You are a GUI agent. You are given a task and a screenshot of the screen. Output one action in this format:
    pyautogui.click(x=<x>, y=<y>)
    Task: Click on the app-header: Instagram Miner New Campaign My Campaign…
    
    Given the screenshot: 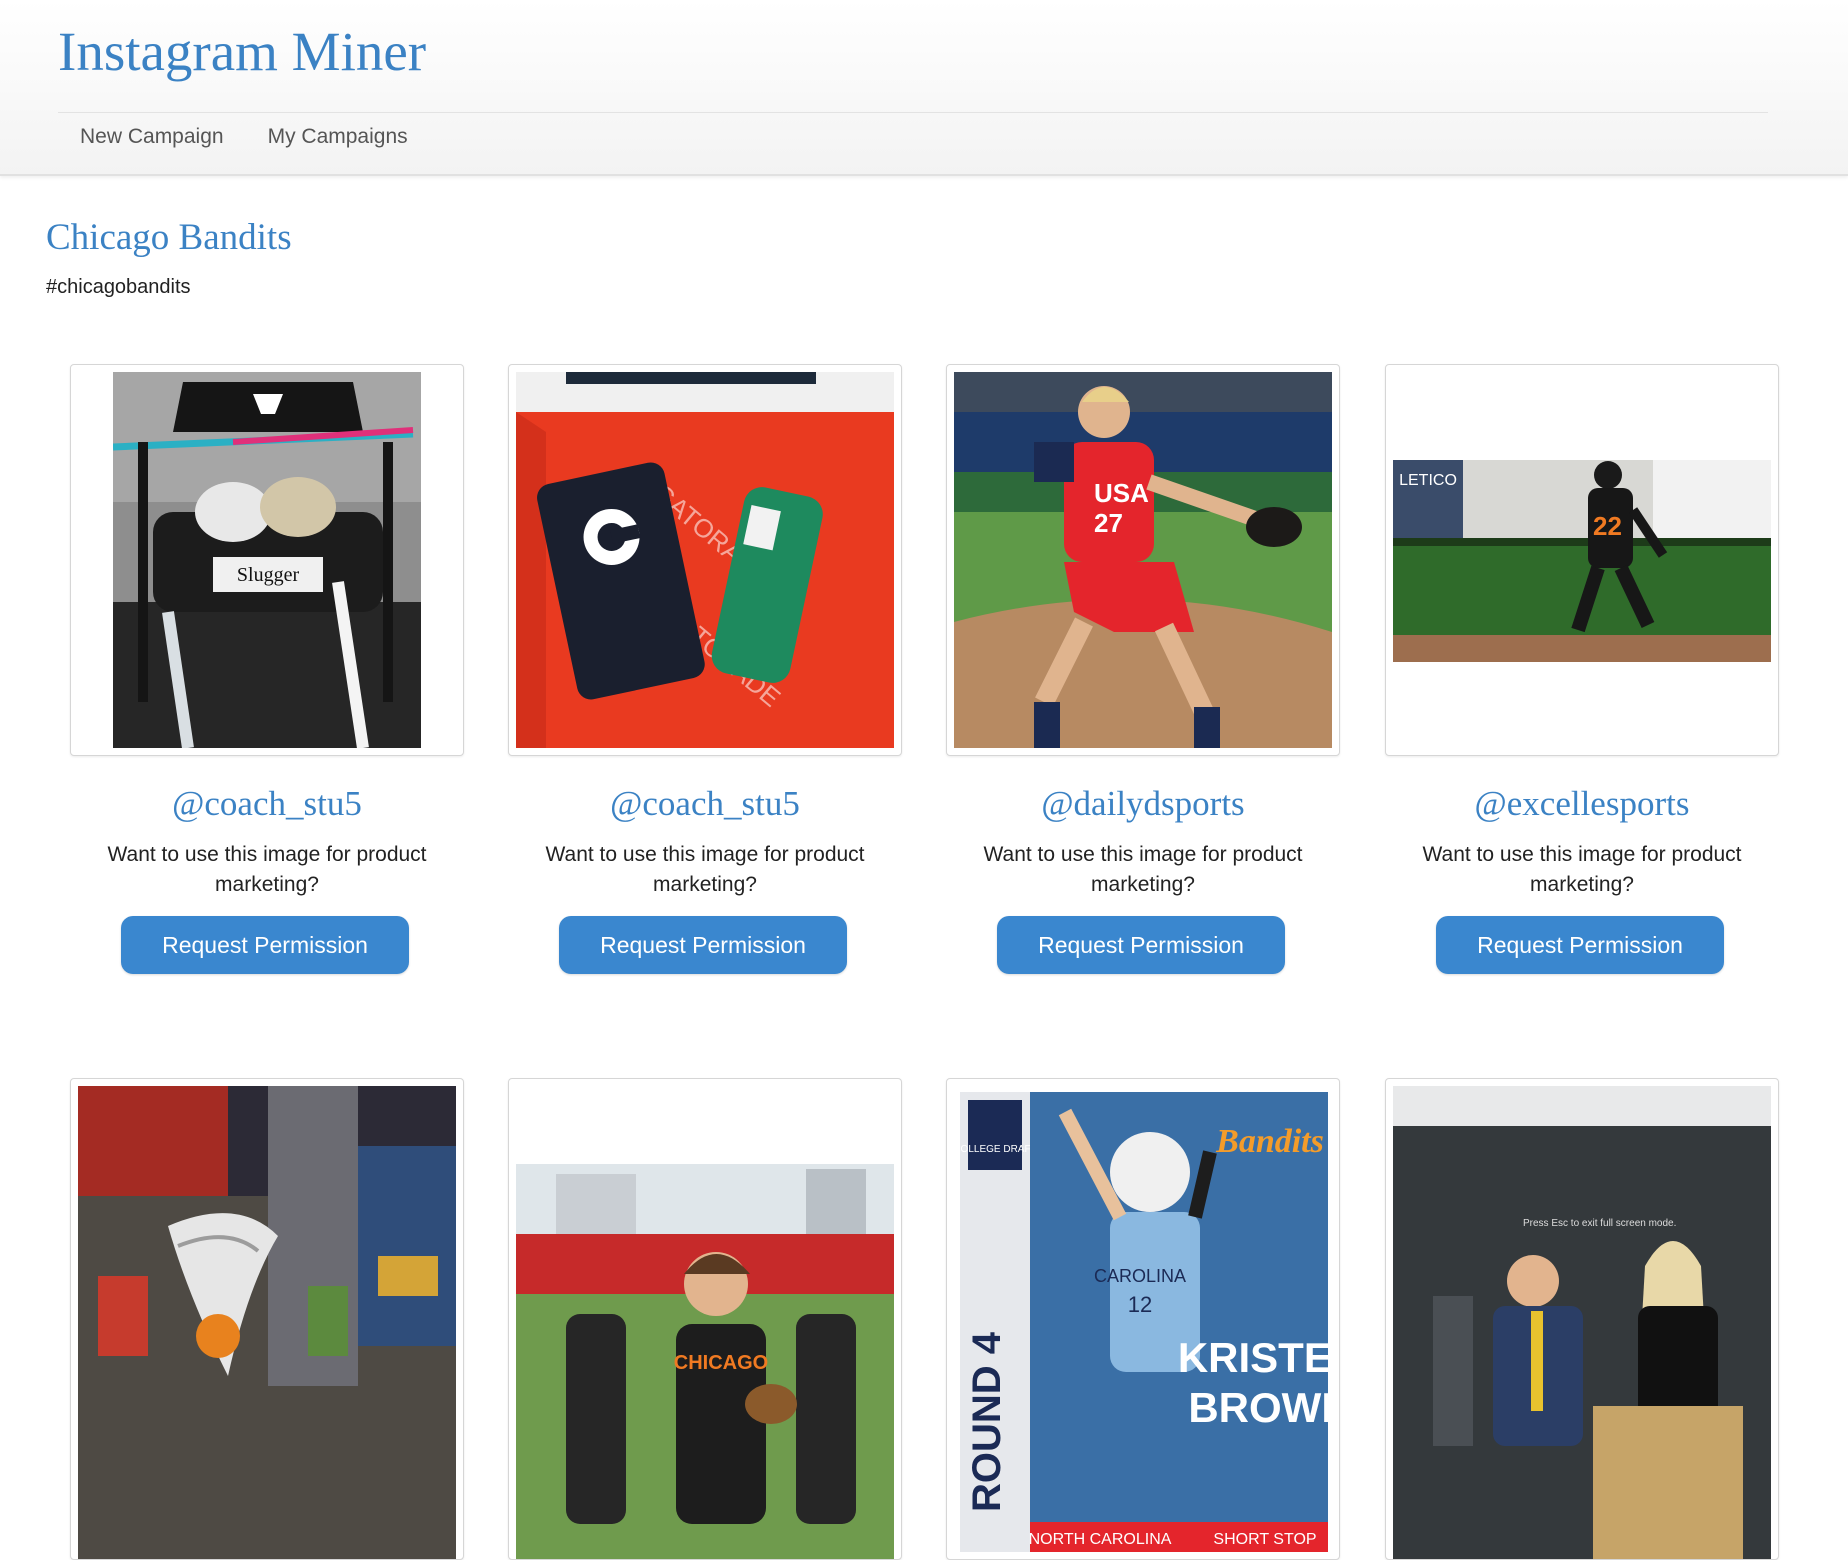 What is the action you would take?
    pyautogui.click(x=924, y=88)
    